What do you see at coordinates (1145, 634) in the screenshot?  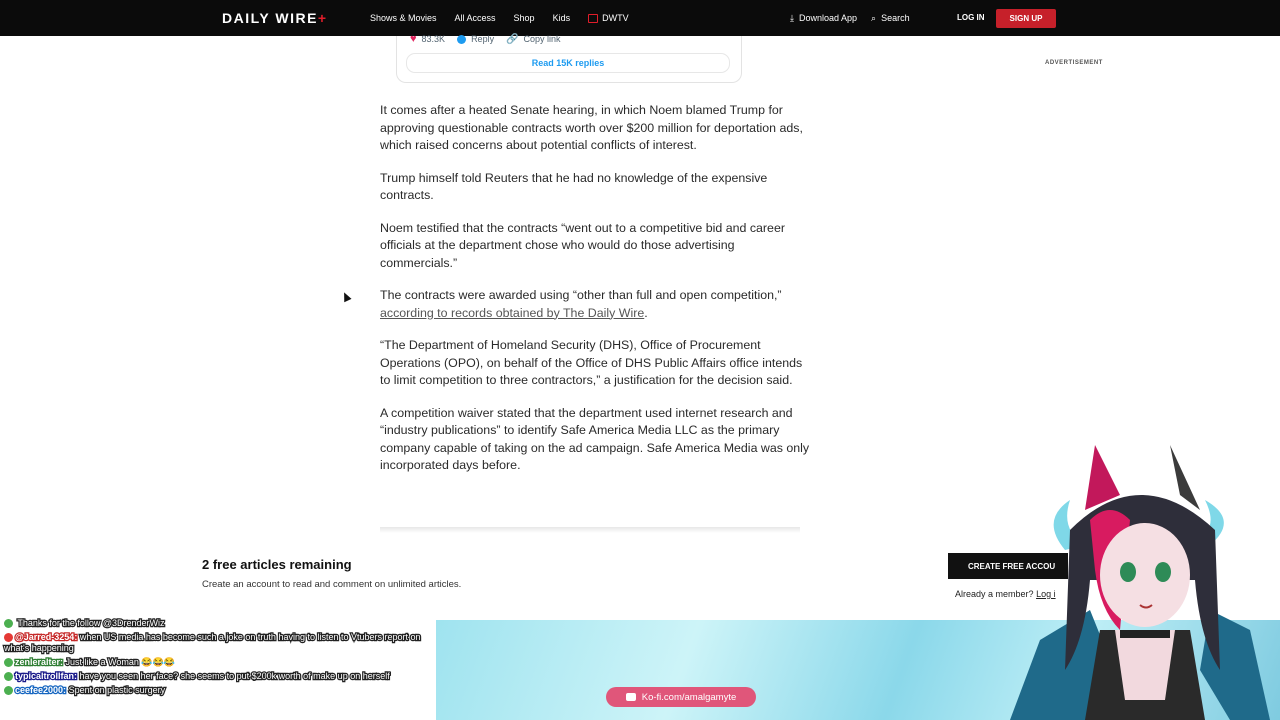 I see `choker` at bounding box center [1145, 634].